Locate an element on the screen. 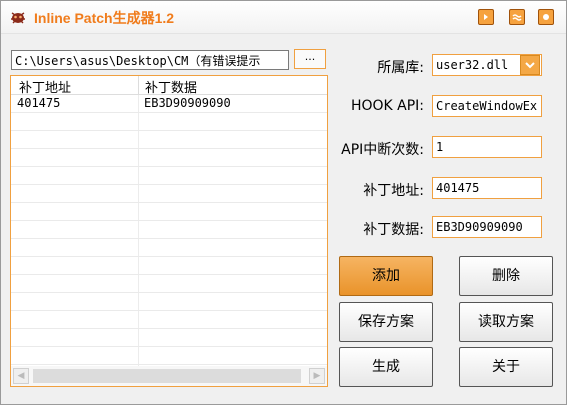 This screenshot has width=567, height=405. hook-api-label: HOOK API: is located at coordinates (387, 106).